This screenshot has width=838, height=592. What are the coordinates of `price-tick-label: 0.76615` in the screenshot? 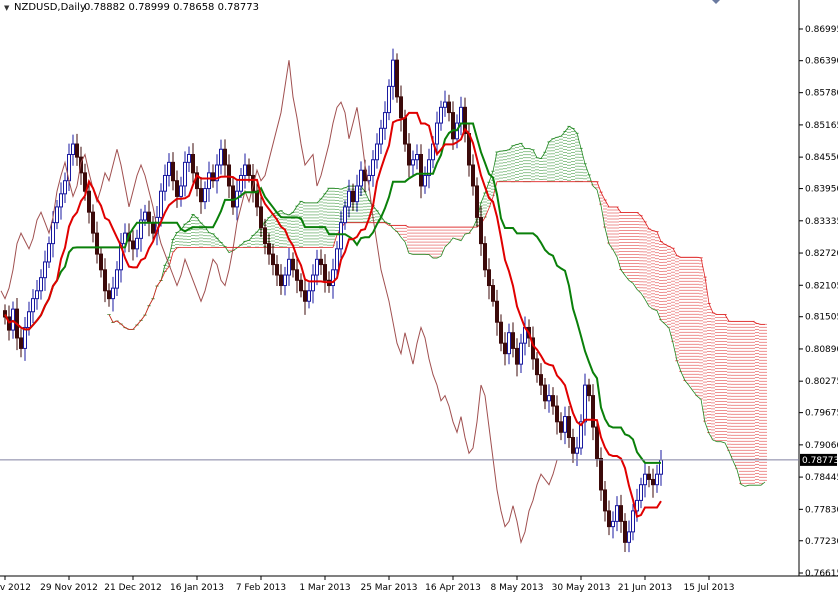 It's located at (821, 574).